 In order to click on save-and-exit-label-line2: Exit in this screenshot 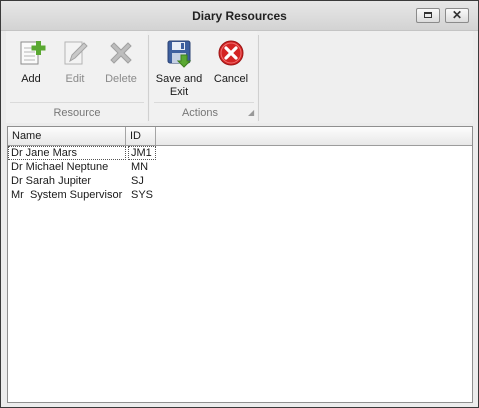, I will do `click(179, 92)`.